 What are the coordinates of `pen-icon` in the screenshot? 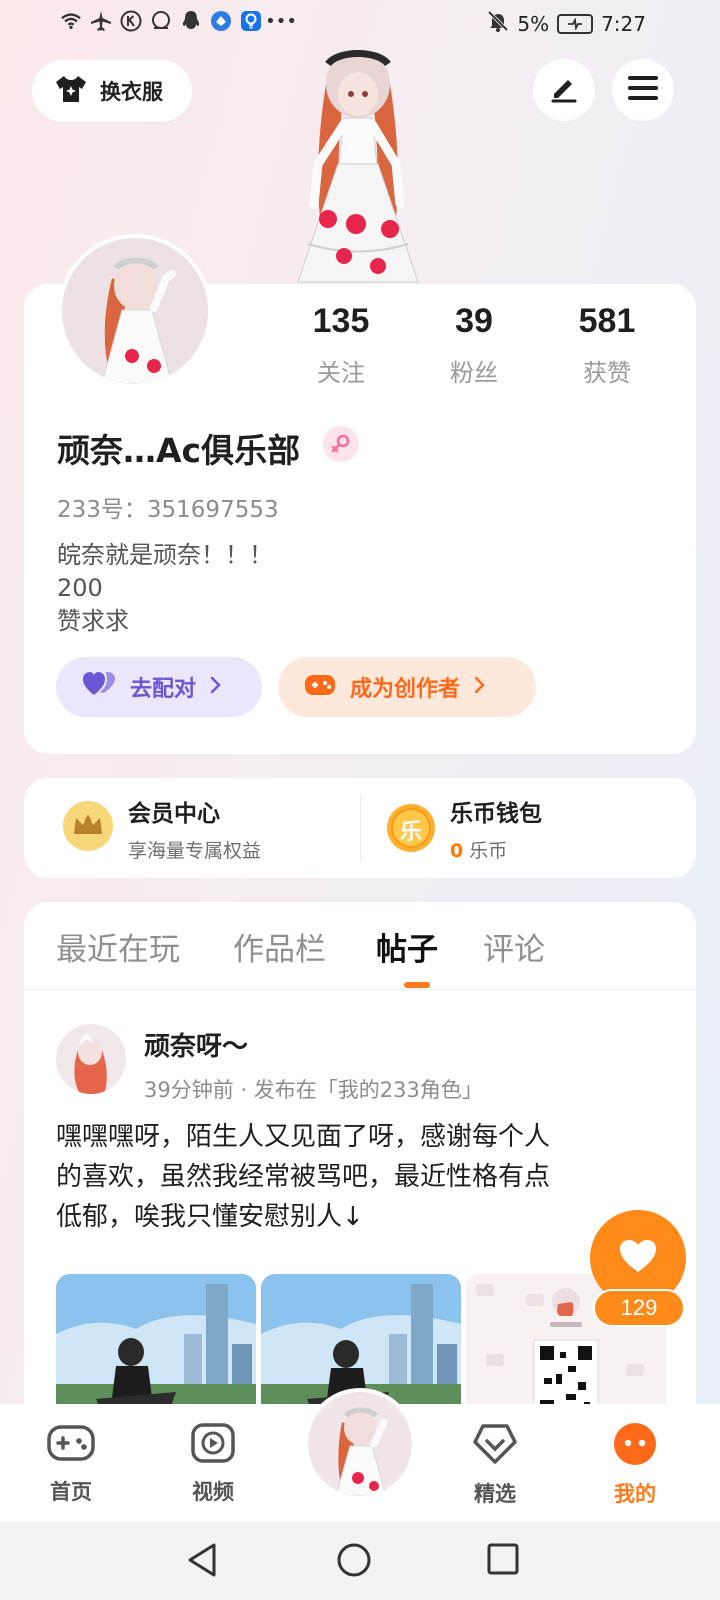 It's located at (564, 90).